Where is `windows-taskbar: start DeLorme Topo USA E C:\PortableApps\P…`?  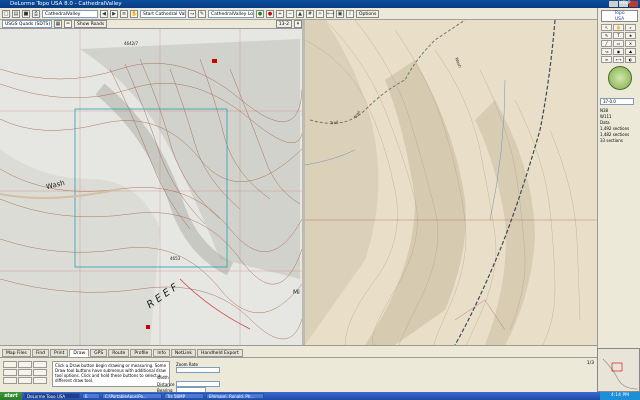 windows-taskbar: start DeLorme Topo USA E C:\PortableApps\P… is located at coordinates (320, 396).